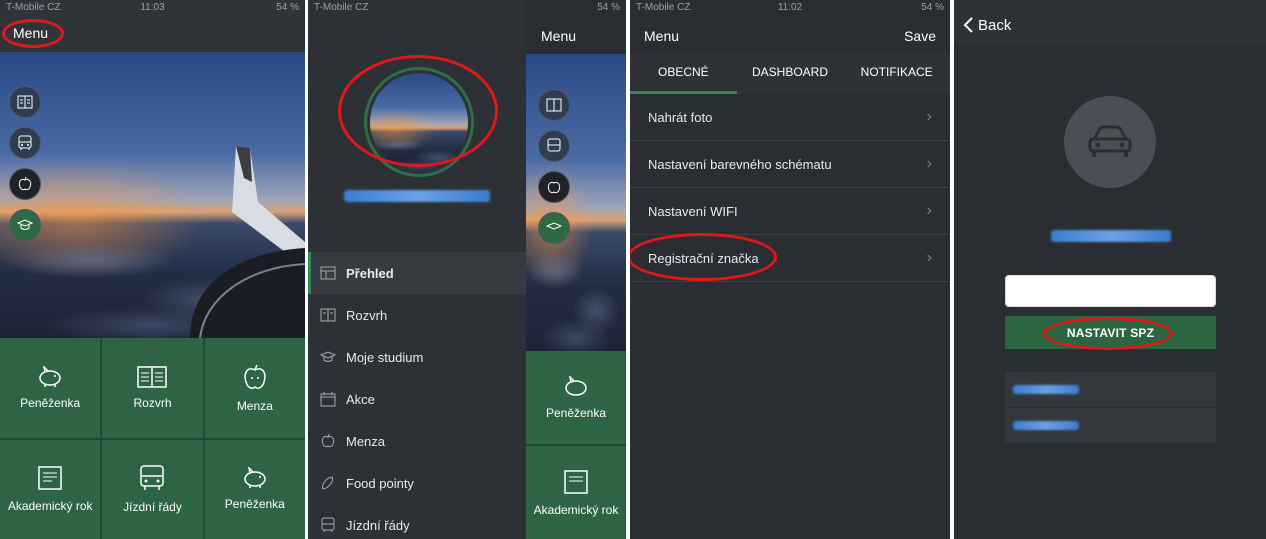 The image size is (1266, 539). I want to click on drawer-item-label: Food pointy, so click(380, 483).